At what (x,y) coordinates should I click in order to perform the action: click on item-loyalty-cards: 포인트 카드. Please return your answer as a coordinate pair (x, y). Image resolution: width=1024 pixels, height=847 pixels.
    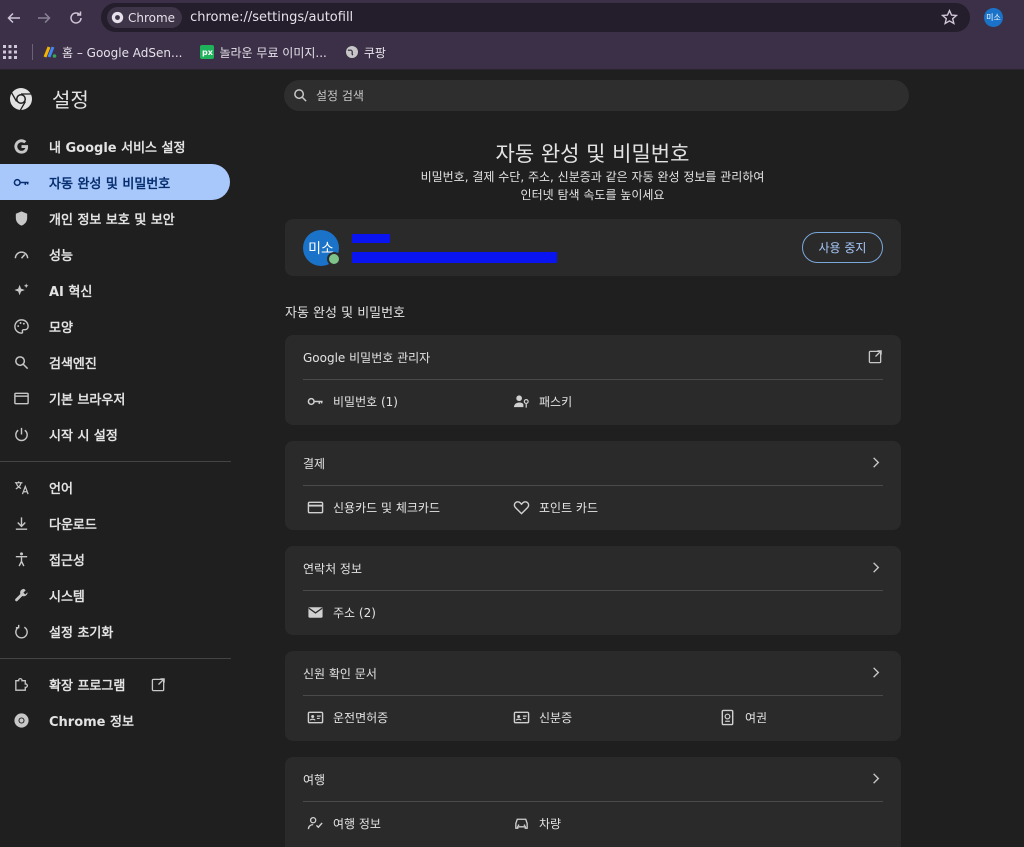
    Looking at the image, I should click on (555, 507).